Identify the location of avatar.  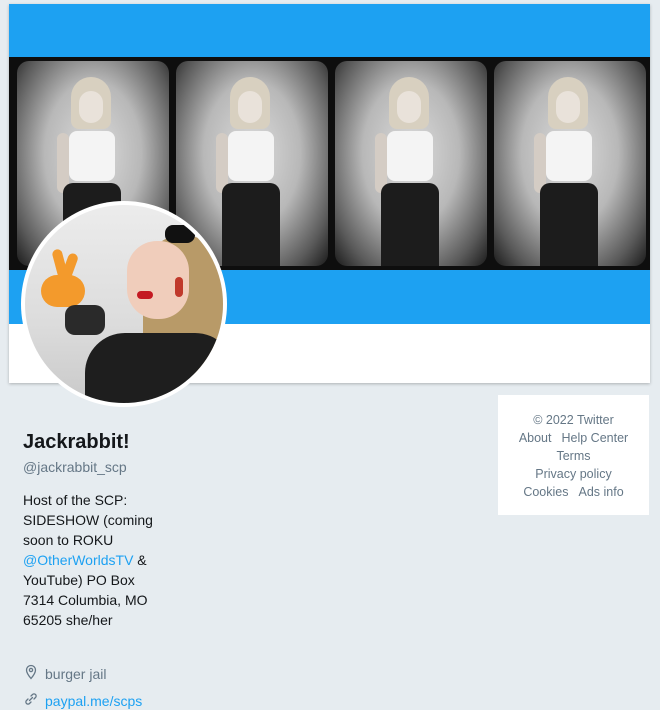
(124, 304).